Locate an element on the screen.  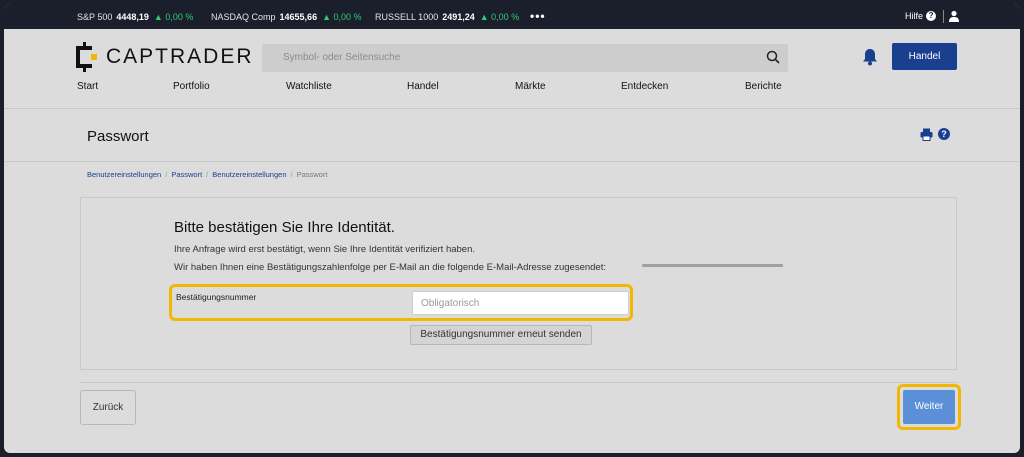
confirmation-number-label: Bestätigungsnummer is located at coordinates (216, 297).